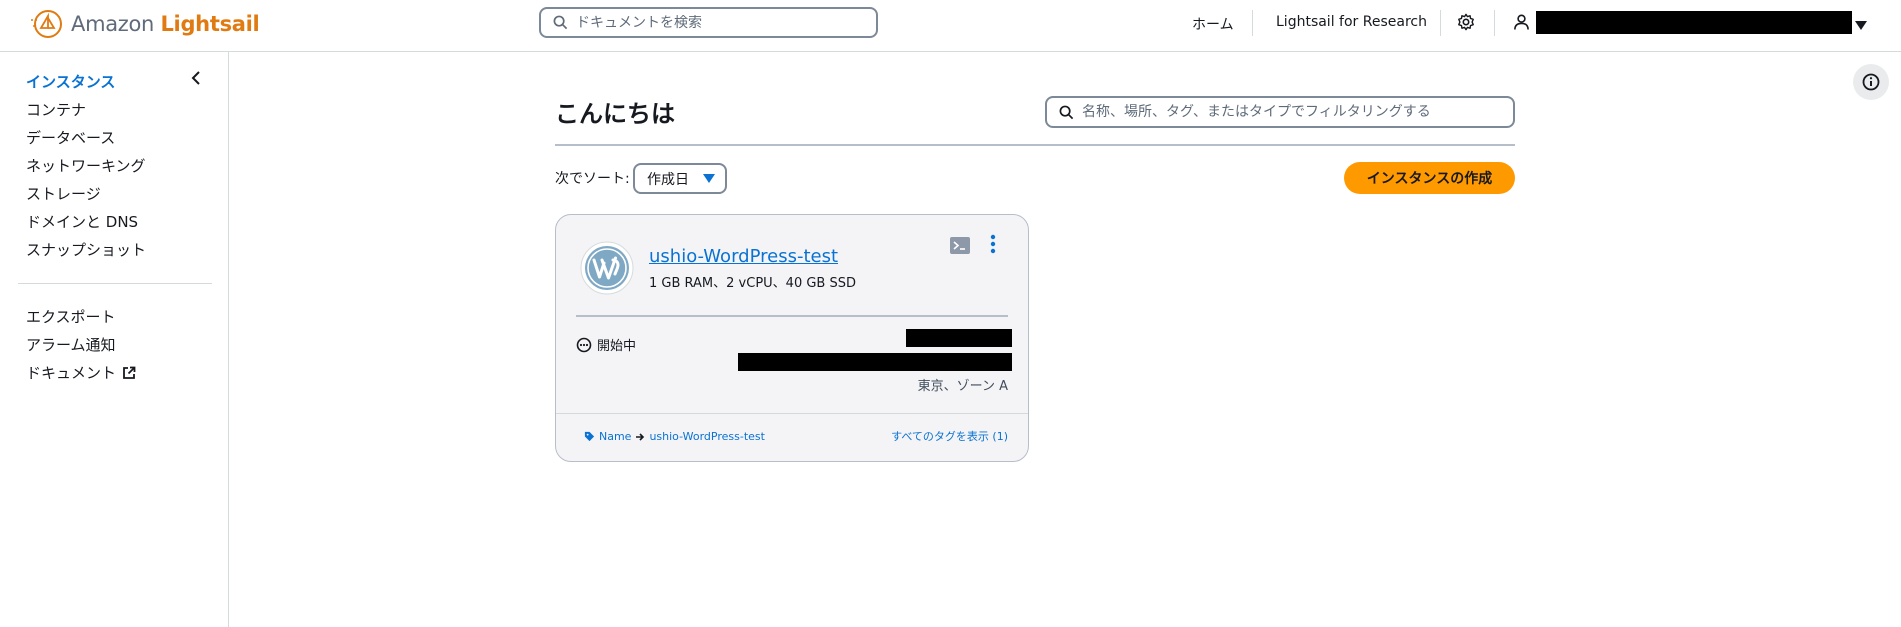  What do you see at coordinates (70, 137) in the screenshot?
I see `sidebar-item-databases: データベース` at bounding box center [70, 137].